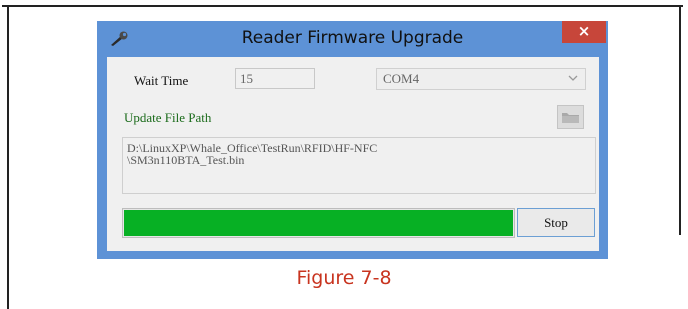 The image size is (688, 309). What do you see at coordinates (556, 222) in the screenshot?
I see `stop-button: Stop` at bounding box center [556, 222].